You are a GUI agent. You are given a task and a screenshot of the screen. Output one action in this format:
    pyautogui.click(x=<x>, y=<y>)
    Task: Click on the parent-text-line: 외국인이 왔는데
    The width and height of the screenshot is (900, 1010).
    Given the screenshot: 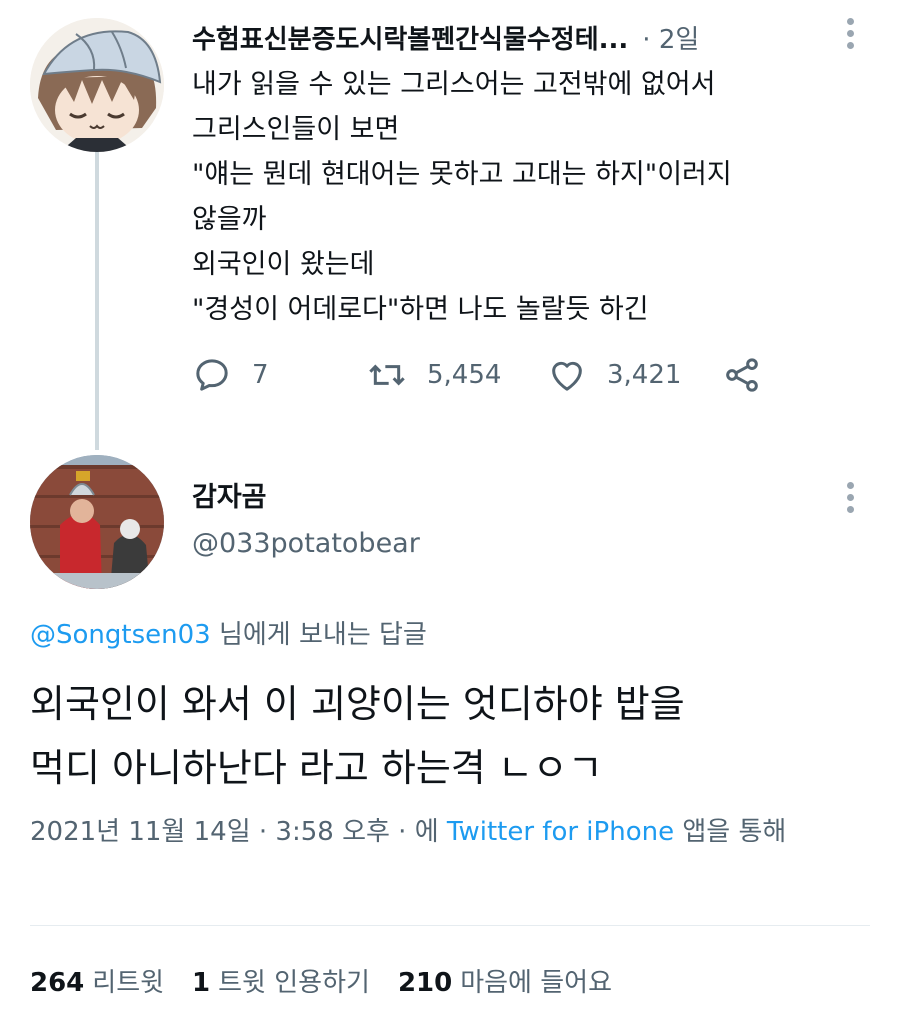 What is the action you would take?
    pyautogui.click(x=283, y=264)
    